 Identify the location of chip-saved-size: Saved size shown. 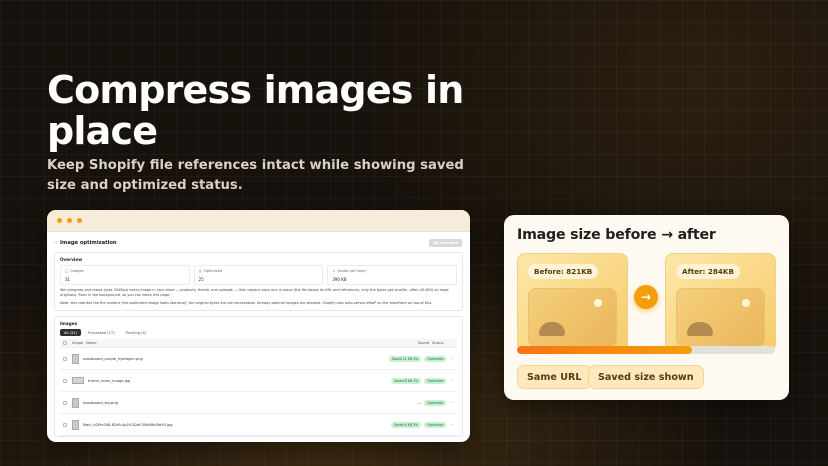
(646, 377).